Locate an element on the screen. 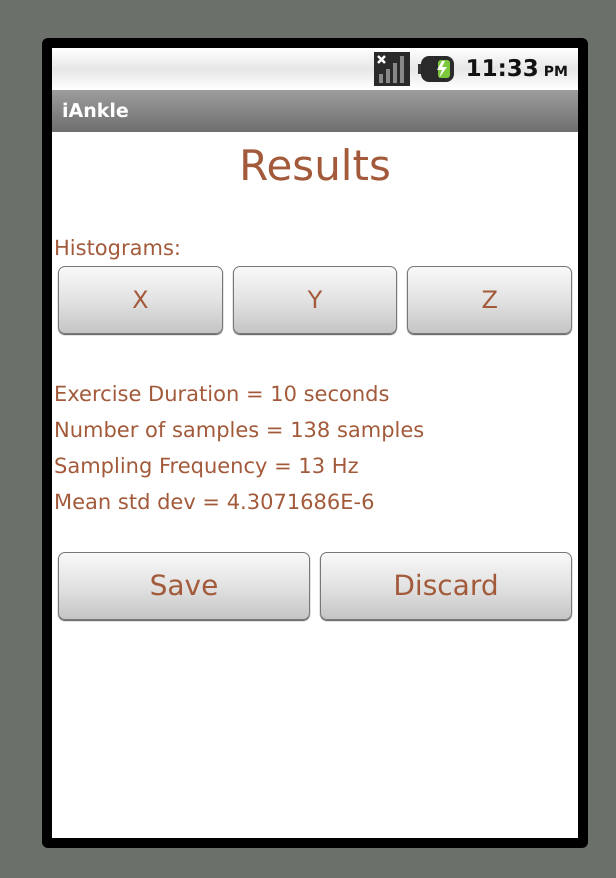 The height and width of the screenshot is (878, 616). histogram-button: Z is located at coordinates (489, 300).